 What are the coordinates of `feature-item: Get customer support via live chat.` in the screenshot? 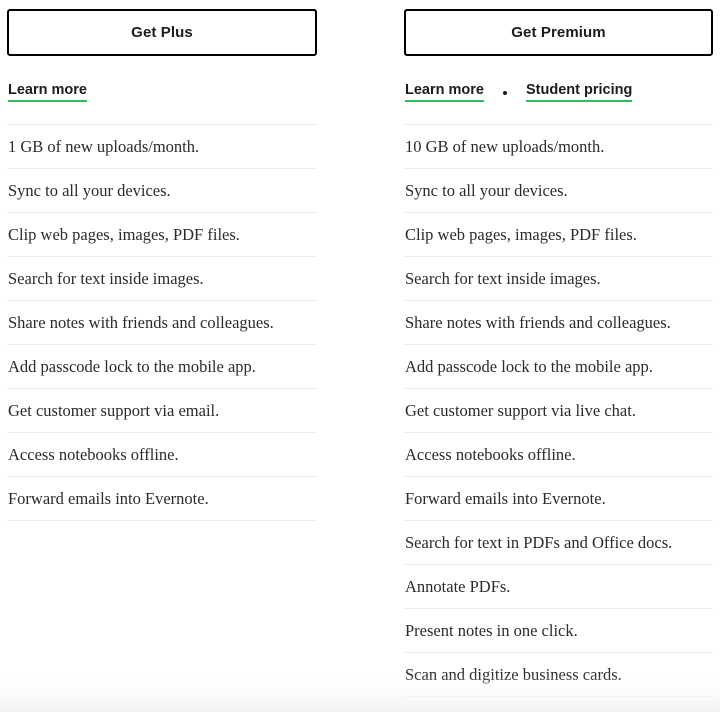 It's located at (558, 411).